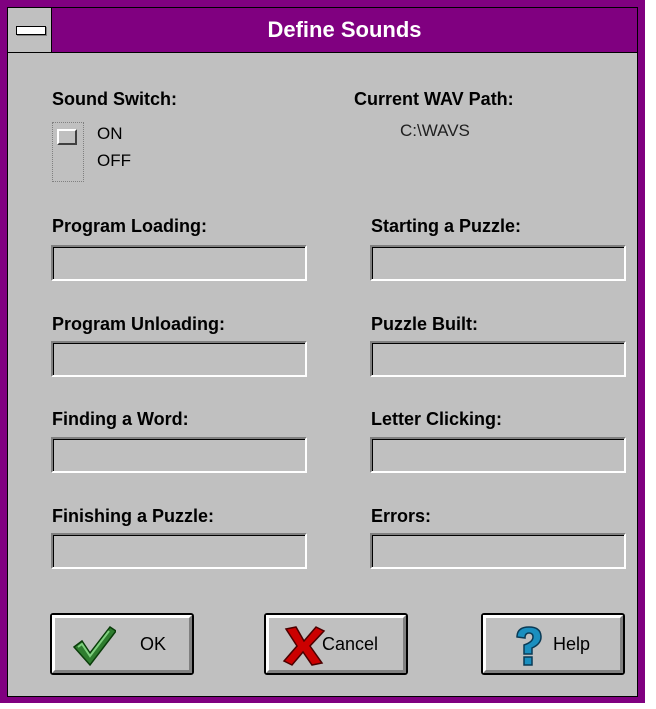  What do you see at coordinates (498, 551) in the screenshot?
I see `errors-field` at bounding box center [498, 551].